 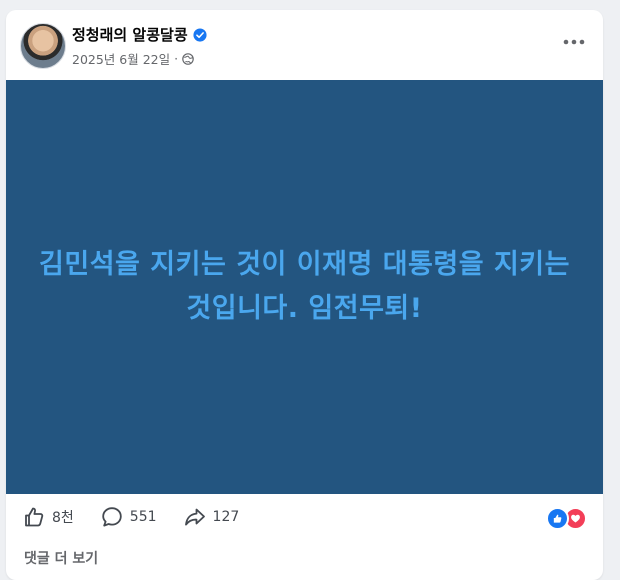 I want to click on action-bar: 8천 551 127, so click(x=304, y=517).